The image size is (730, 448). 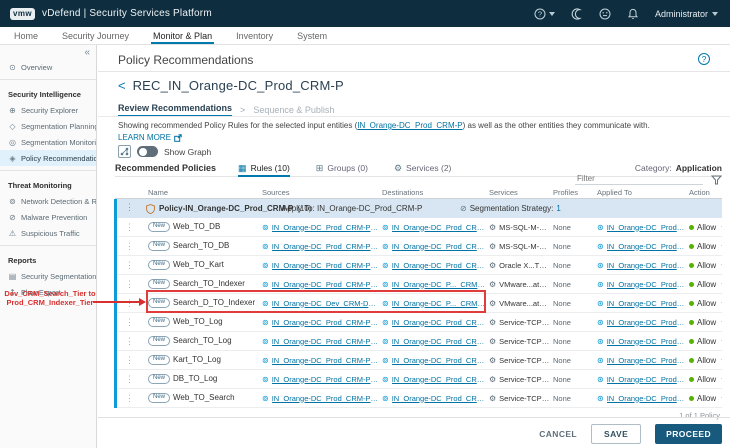 I want to click on notifications-button, so click(x=633, y=14).